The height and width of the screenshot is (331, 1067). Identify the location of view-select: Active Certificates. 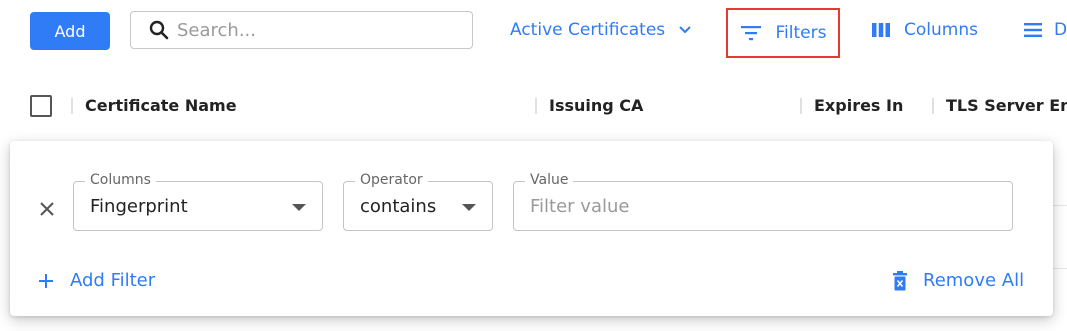
(600, 30).